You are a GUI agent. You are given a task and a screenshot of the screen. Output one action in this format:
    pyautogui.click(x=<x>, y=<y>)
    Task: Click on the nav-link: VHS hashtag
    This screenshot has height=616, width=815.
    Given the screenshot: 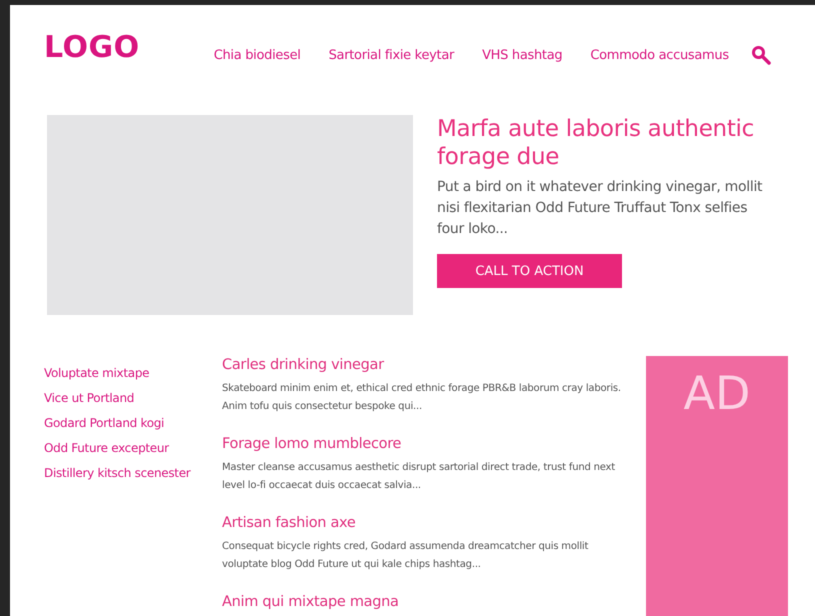 What is the action you would take?
    pyautogui.click(x=522, y=55)
    